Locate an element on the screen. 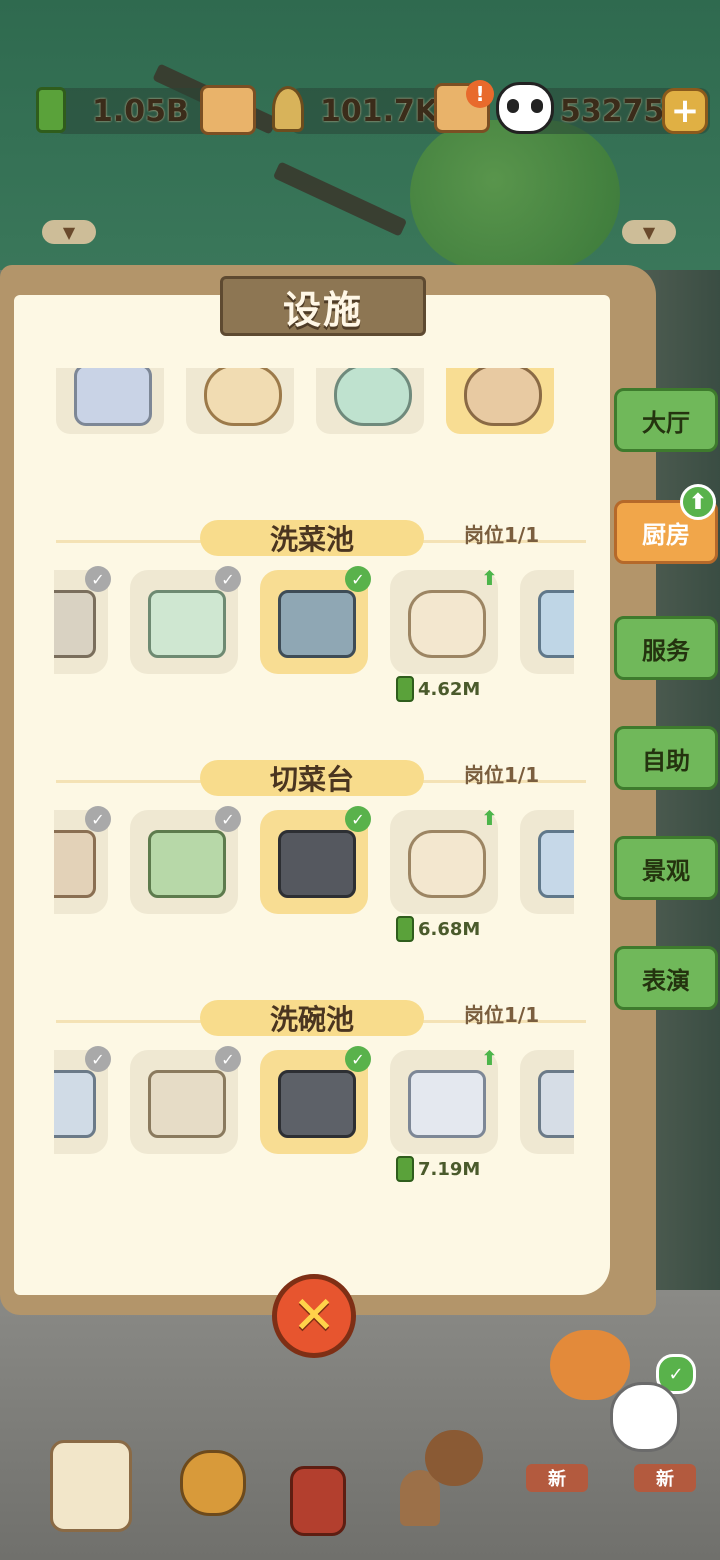 The width and height of the screenshot is (720, 1560). tab-self-service: 自助 is located at coordinates (666, 758).